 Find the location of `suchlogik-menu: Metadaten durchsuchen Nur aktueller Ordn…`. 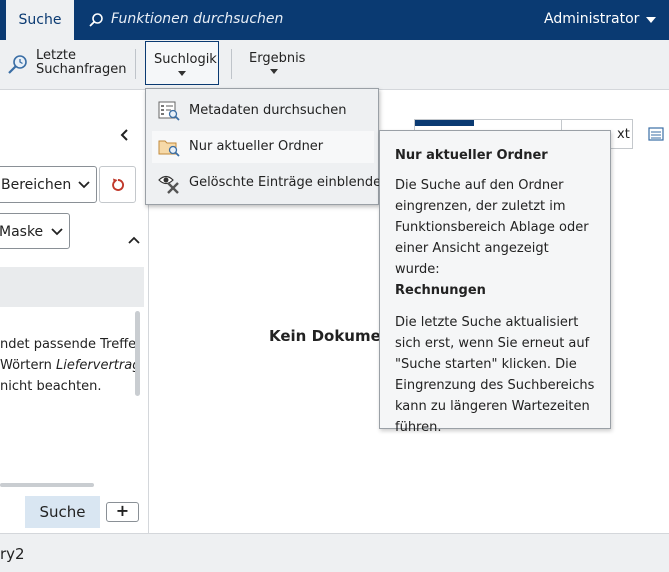

suchlogik-menu: Metadaten durchsuchen Nur aktueller Ordn… is located at coordinates (267, 146).